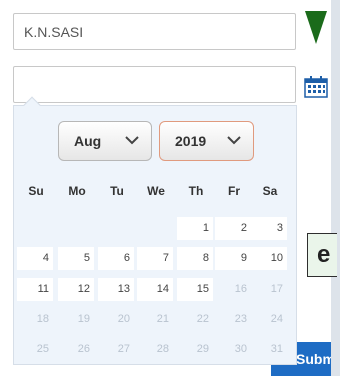  I want to click on day-cell: 15, so click(195, 289).